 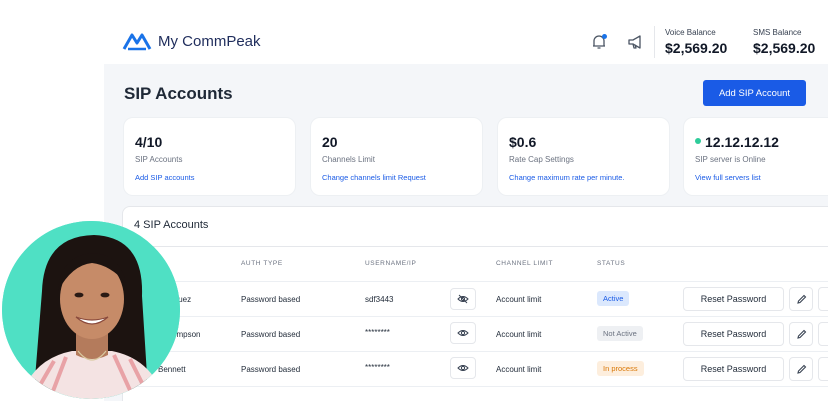 What do you see at coordinates (620, 333) in the screenshot?
I see `status-badge: Not Active` at bounding box center [620, 333].